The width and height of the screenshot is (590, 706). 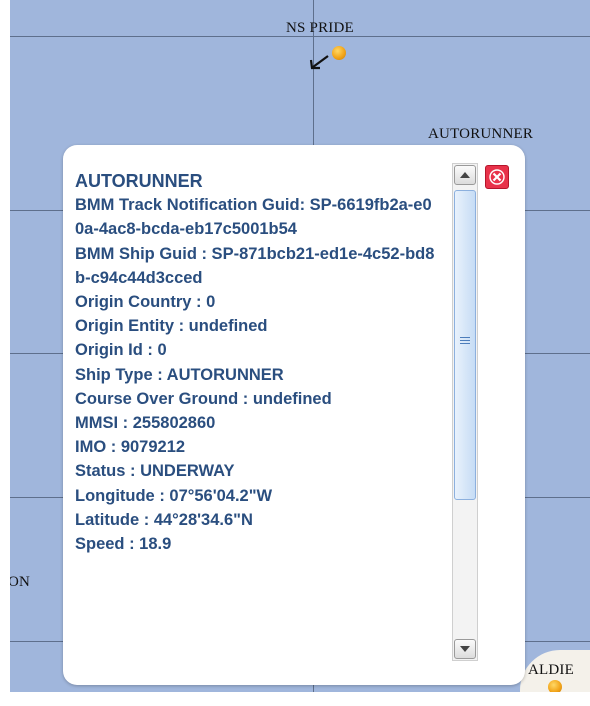 What do you see at coordinates (139, 181) in the screenshot?
I see `popup-title: AUTORUNNER` at bounding box center [139, 181].